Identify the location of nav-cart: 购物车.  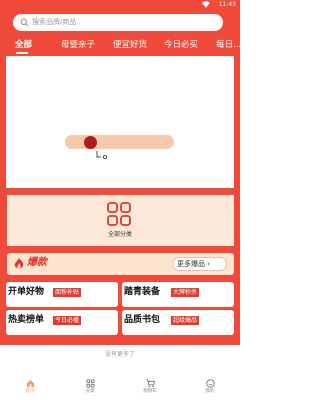
(150, 388).